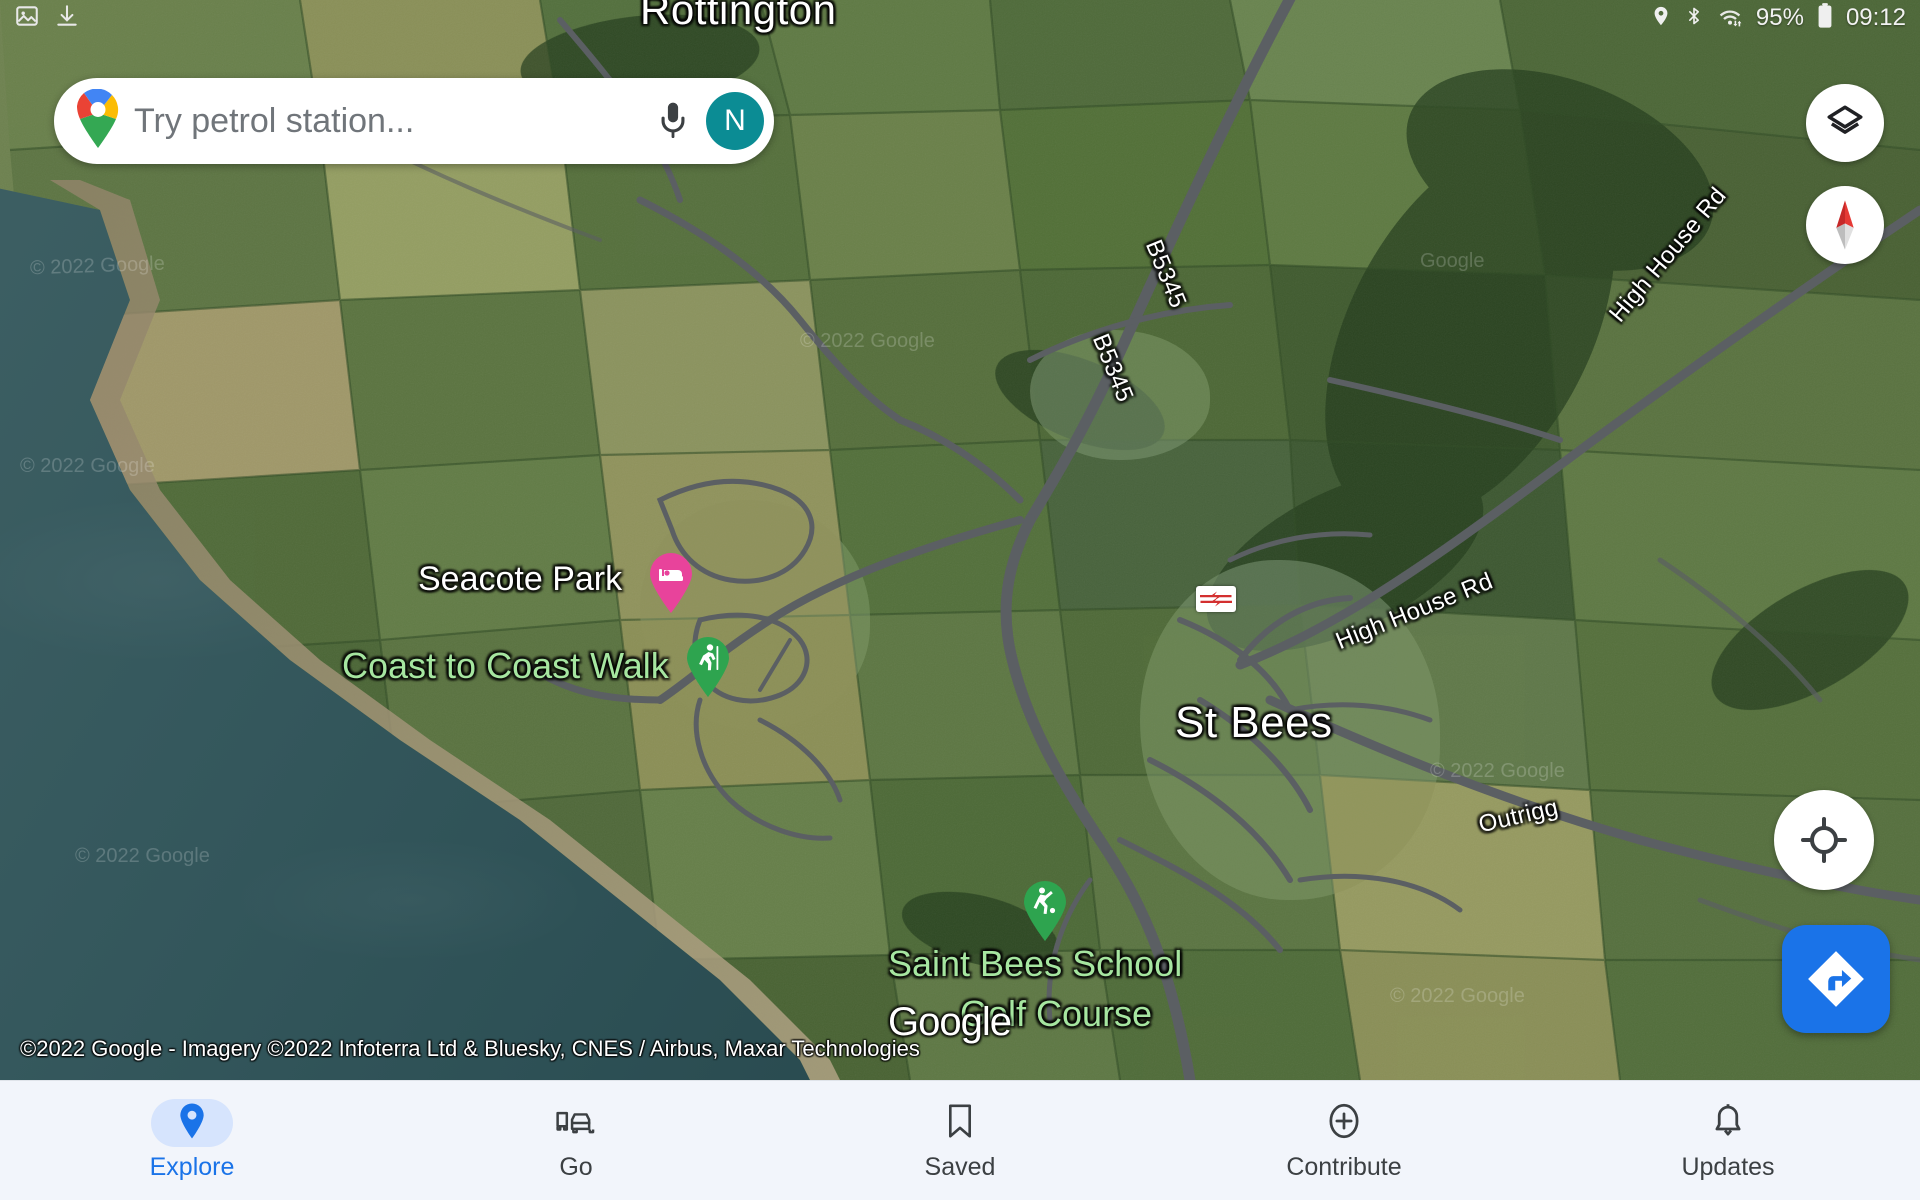 The image size is (1920, 1200). I want to click on compass-button, so click(1845, 225).